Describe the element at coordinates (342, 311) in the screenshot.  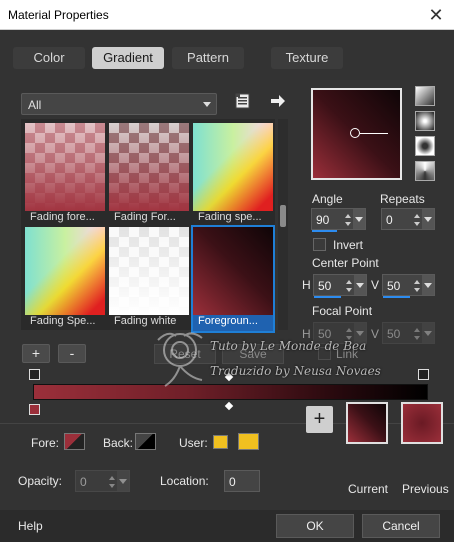
I see `focal-point-label: Focal Point` at that location.